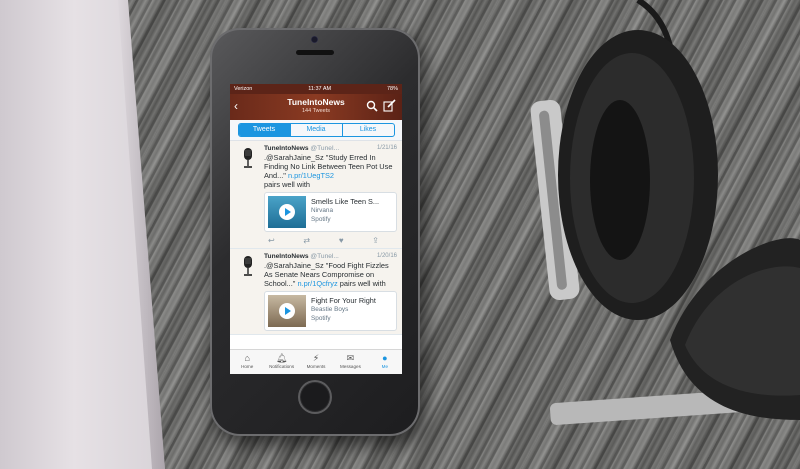 Image resolution: width=800 pixels, height=469 pixels. I want to click on retweet-icon: ⇄, so click(306, 240).